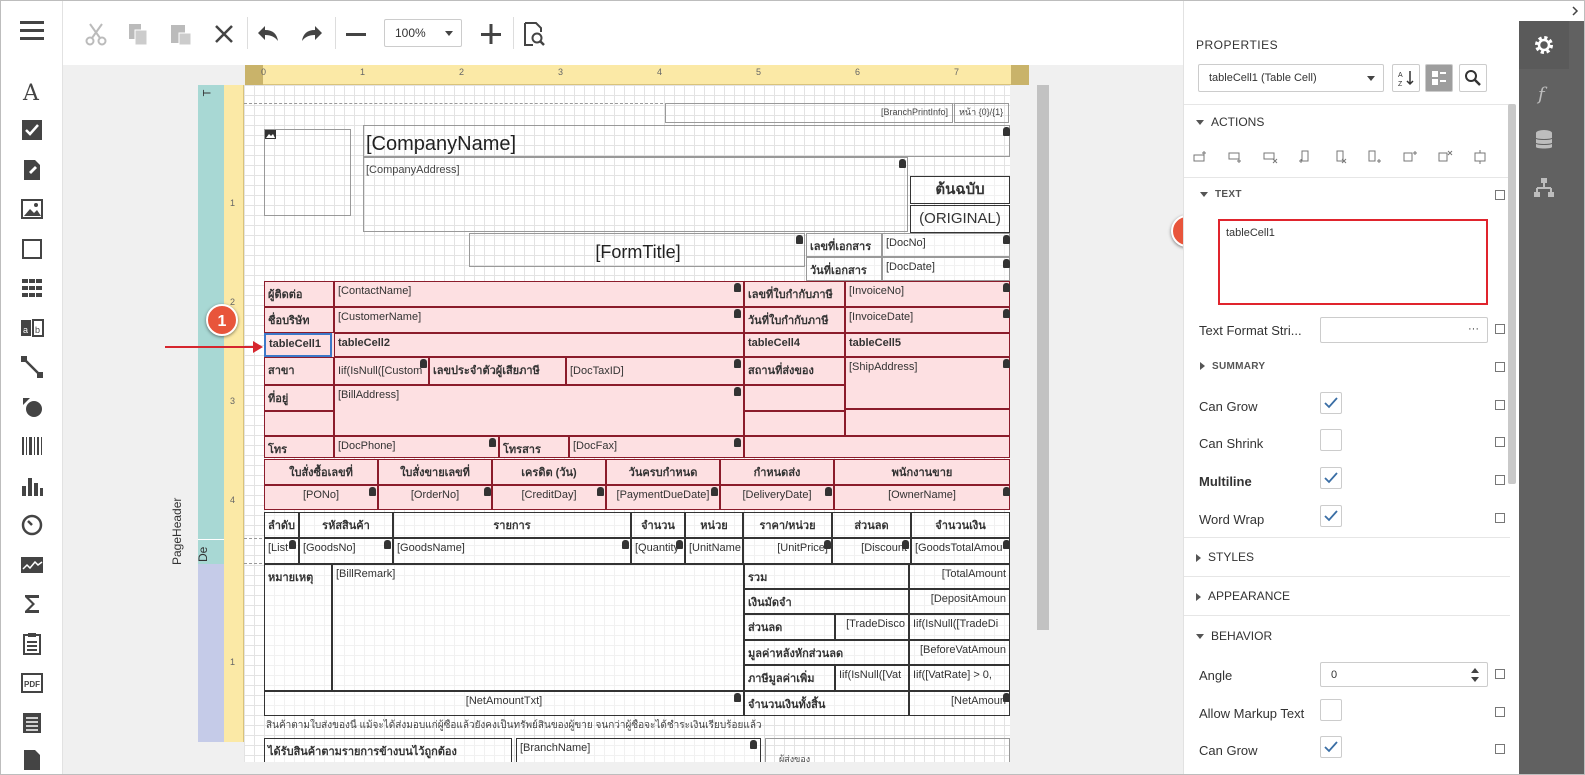  Describe the element at coordinates (789, 627) in the screenshot. I see `sum-label: ส่วนลด` at that location.